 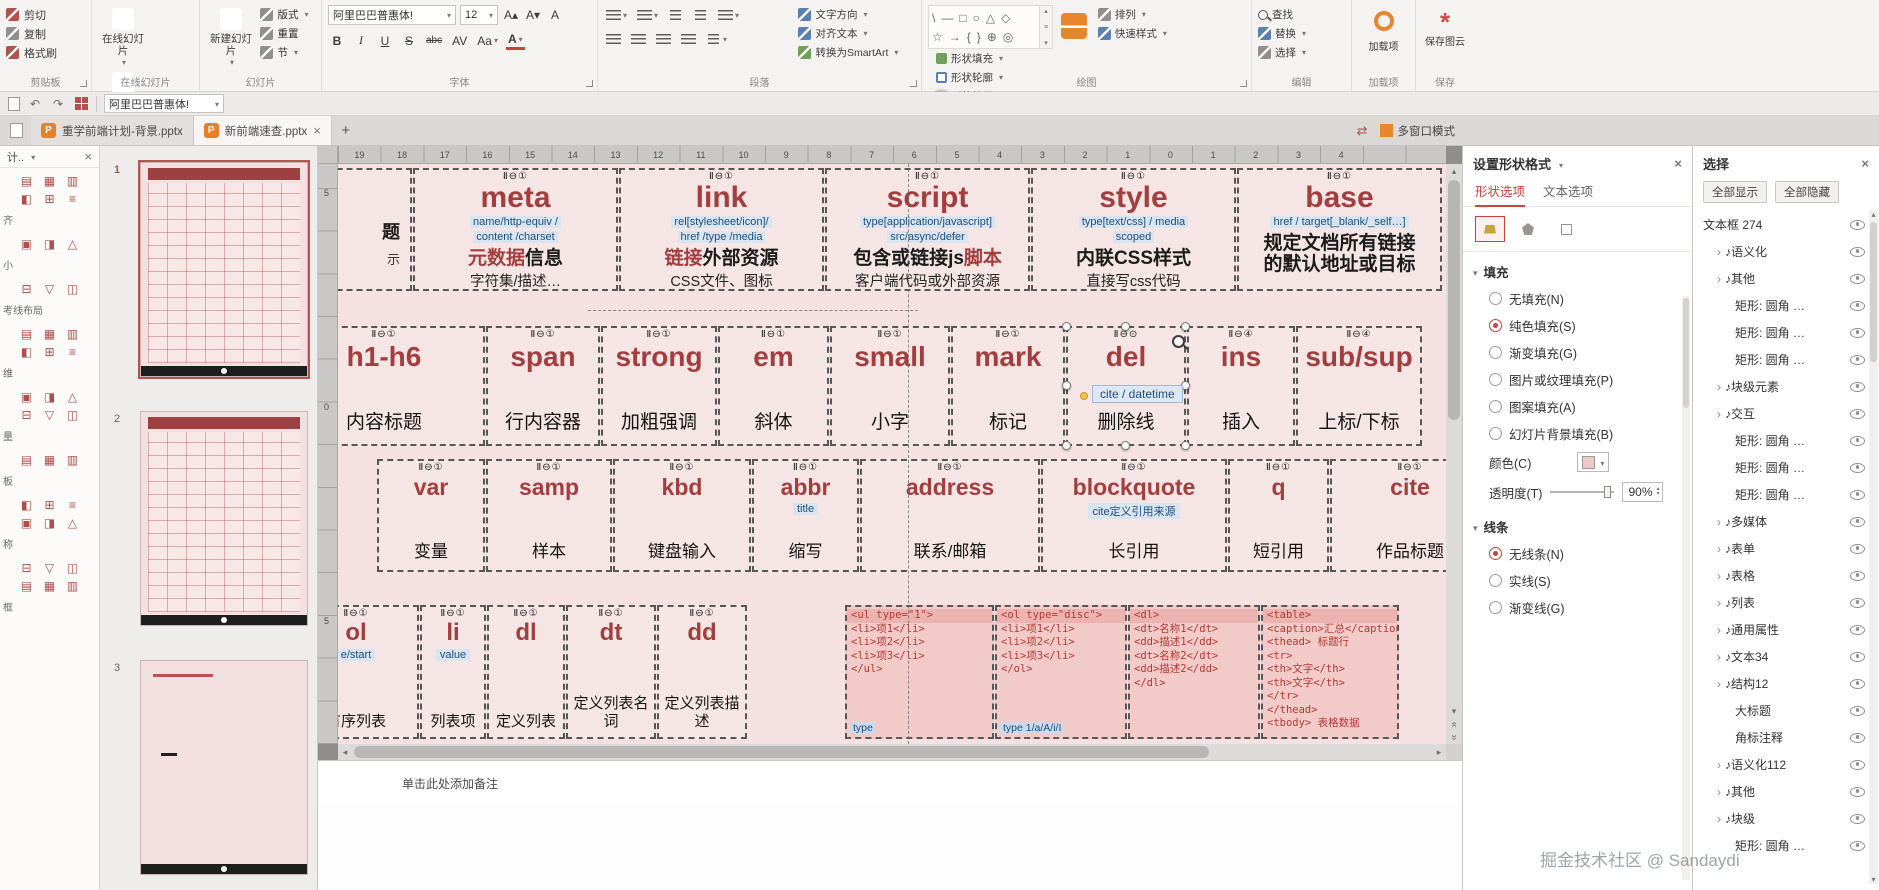 I want to click on scroll-up-icon, so click(x=1454, y=171).